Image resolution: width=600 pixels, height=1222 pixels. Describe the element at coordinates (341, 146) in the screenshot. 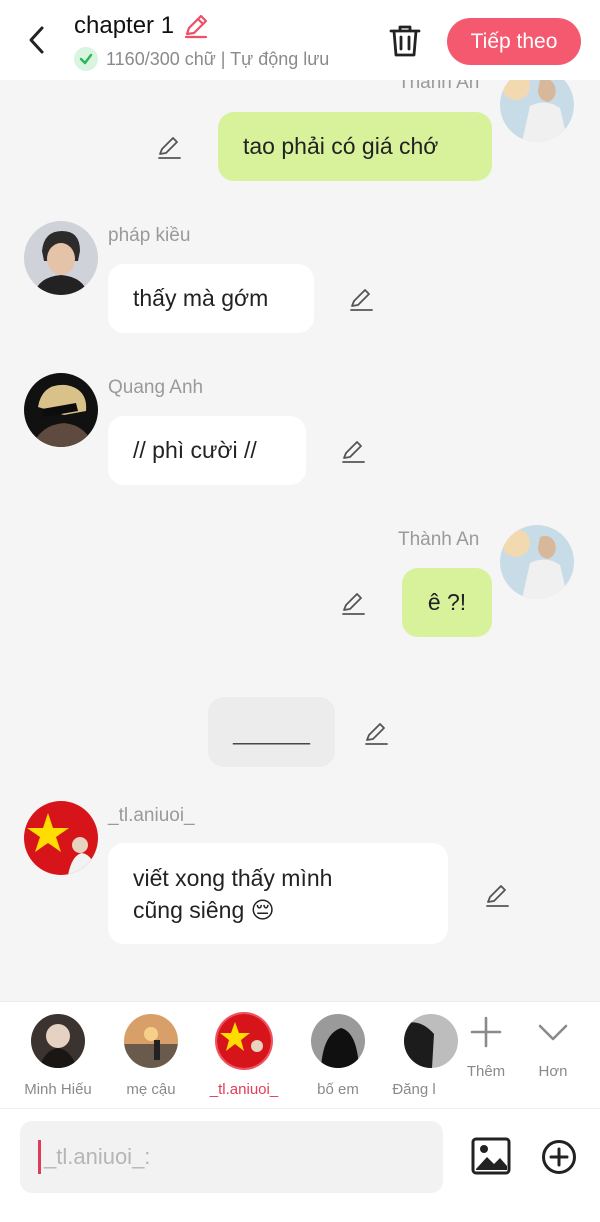

I see `message-text: tao phải có giá chớ` at that location.